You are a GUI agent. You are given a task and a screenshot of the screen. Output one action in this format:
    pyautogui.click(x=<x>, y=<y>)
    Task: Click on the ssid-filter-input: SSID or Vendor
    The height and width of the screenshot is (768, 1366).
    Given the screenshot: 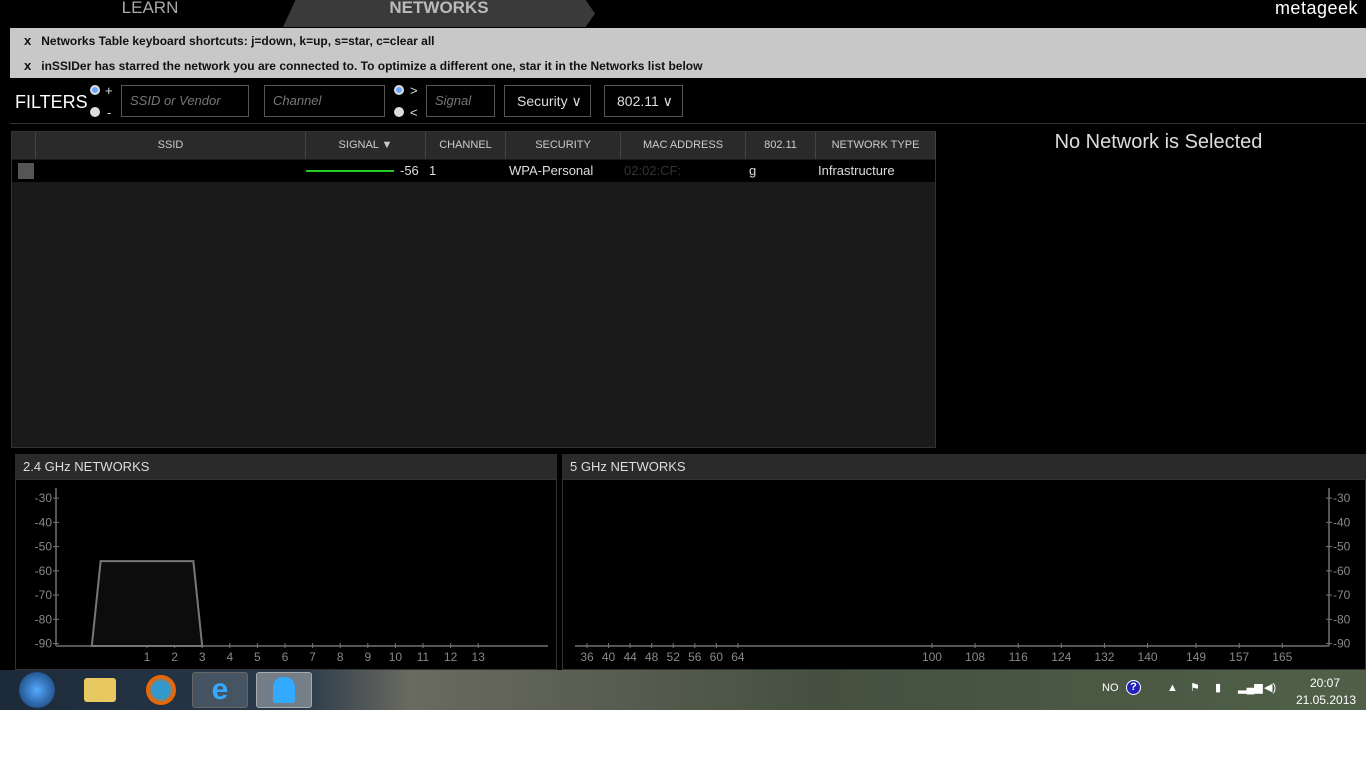 What is the action you would take?
    pyautogui.click(x=185, y=101)
    